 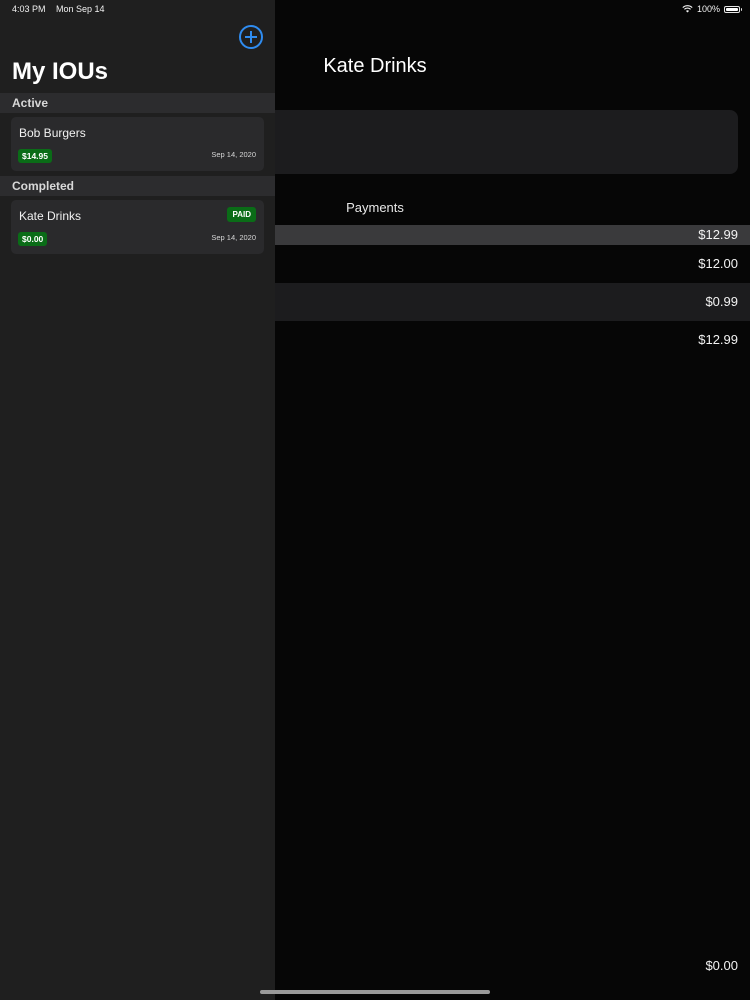 I want to click on status-bar: 4:03 PM Mon Sep 14 100%, so click(x=375, y=9).